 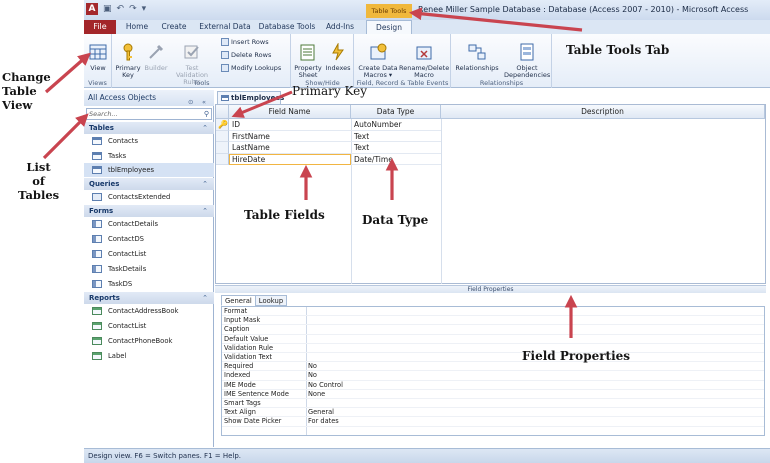 What do you see at coordinates (137, 27) in the screenshot?
I see `tab-home: Home` at bounding box center [137, 27].